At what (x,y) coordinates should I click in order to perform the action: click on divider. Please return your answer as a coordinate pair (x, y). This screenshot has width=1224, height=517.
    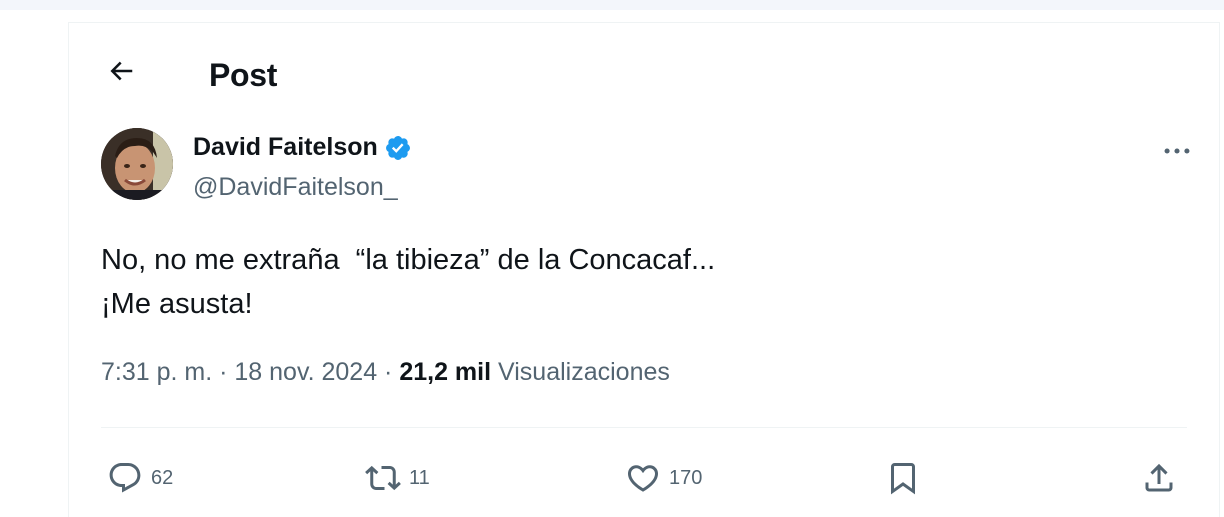
    Looking at the image, I should click on (644, 427).